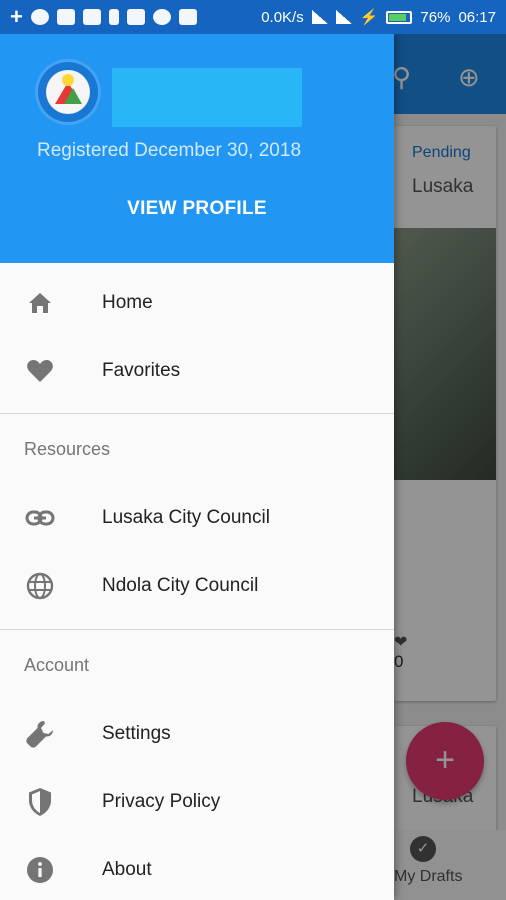 This screenshot has height=900, width=506. I want to click on menu-item-ndola-city-council: Ndola City Council, so click(197, 586).